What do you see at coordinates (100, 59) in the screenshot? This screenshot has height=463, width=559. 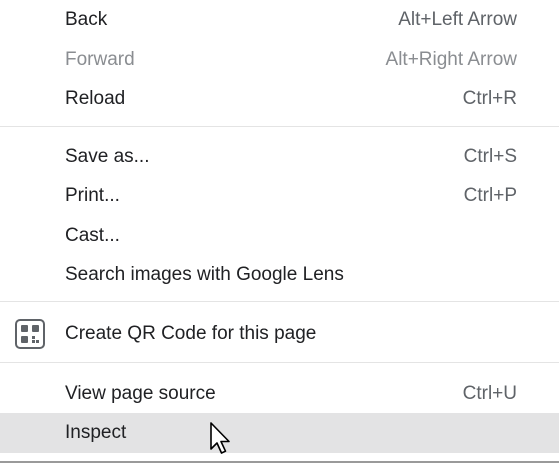 I see `menu-item-label: Forward` at bounding box center [100, 59].